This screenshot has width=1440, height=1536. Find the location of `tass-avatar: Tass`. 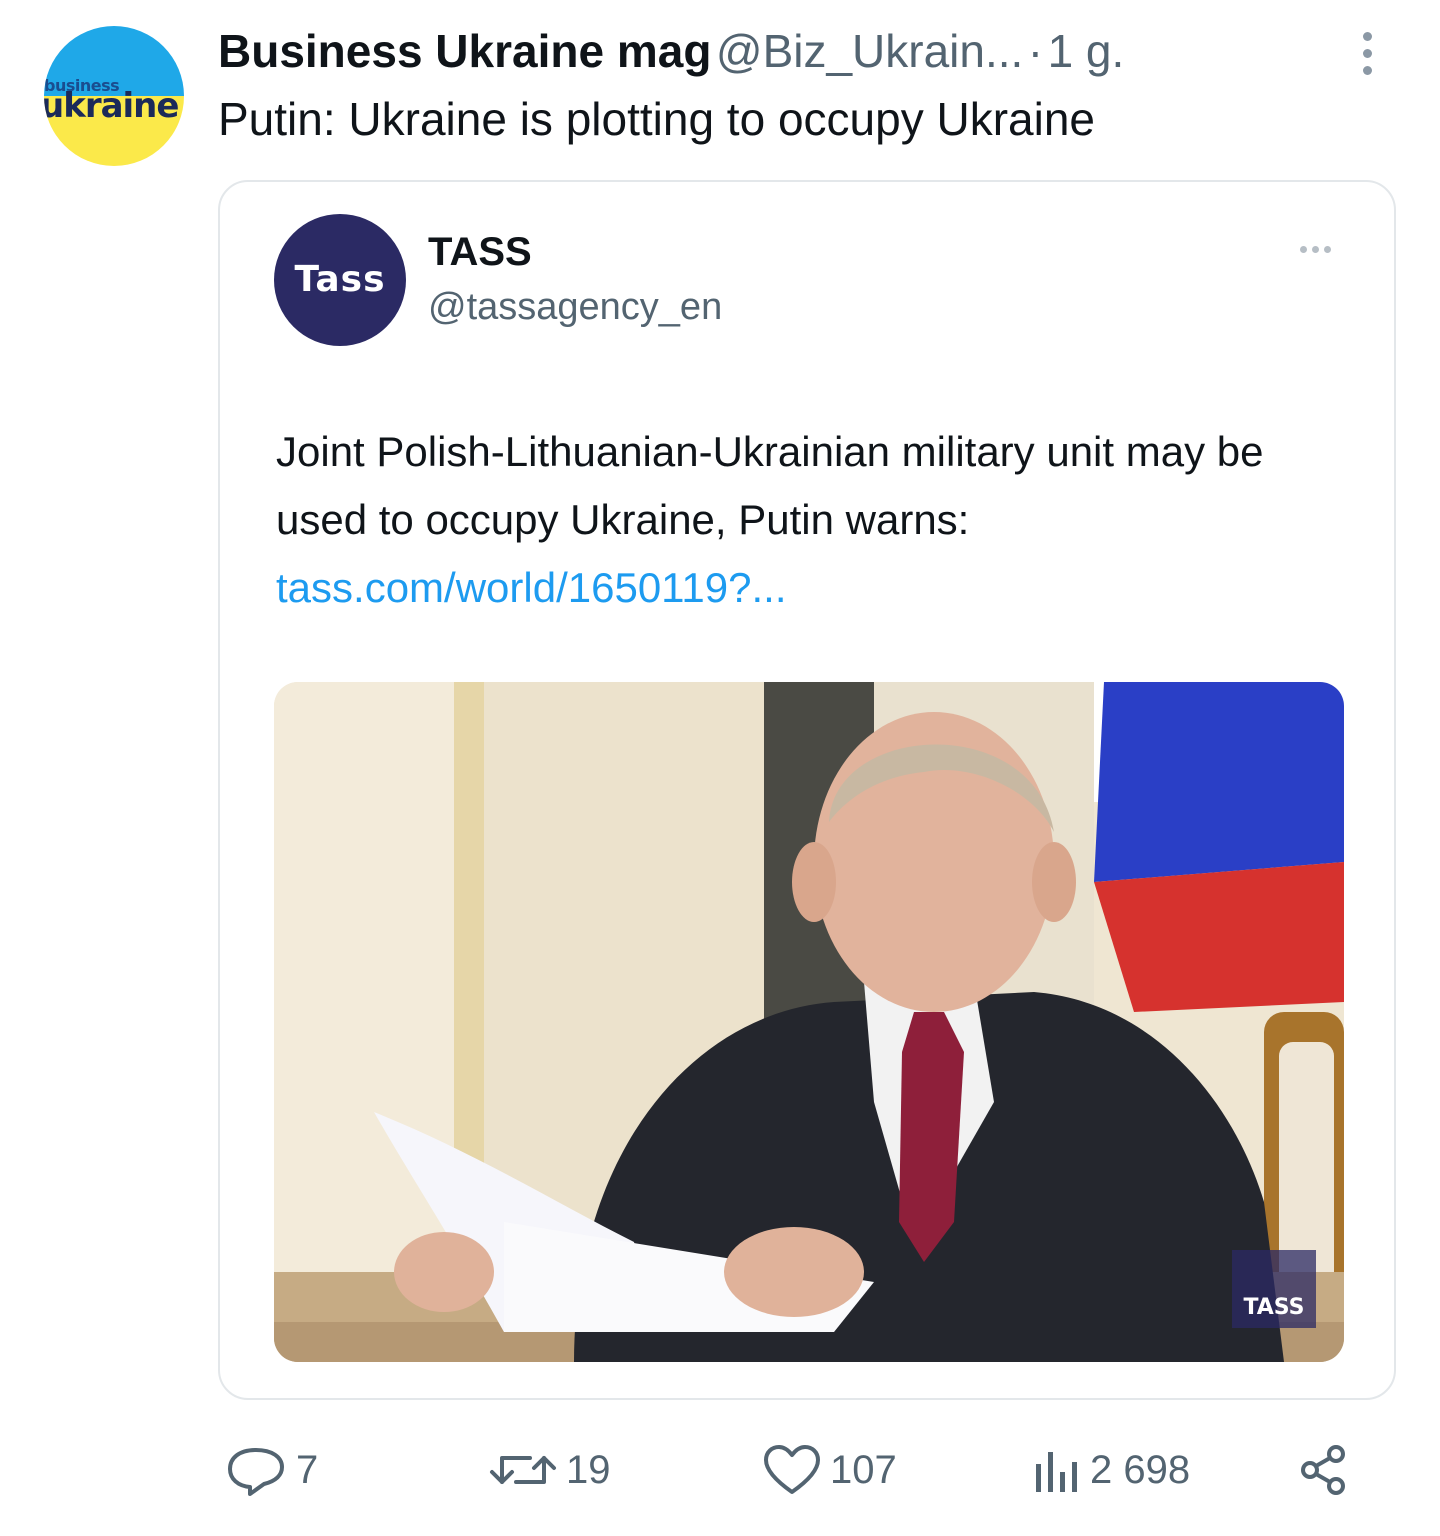

tass-avatar: Tass is located at coordinates (340, 280).